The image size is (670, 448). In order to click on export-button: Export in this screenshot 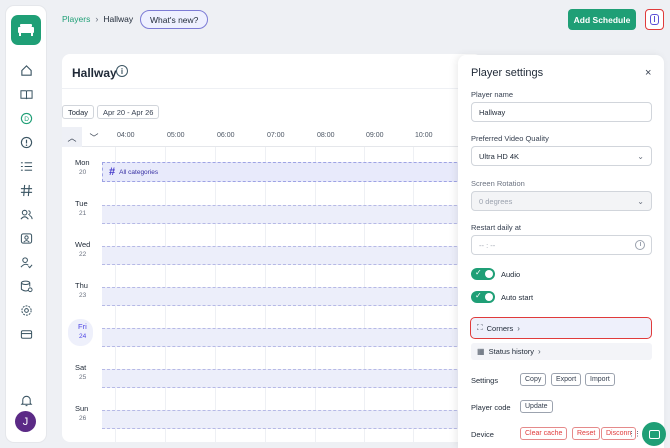, I will do `click(566, 379)`.